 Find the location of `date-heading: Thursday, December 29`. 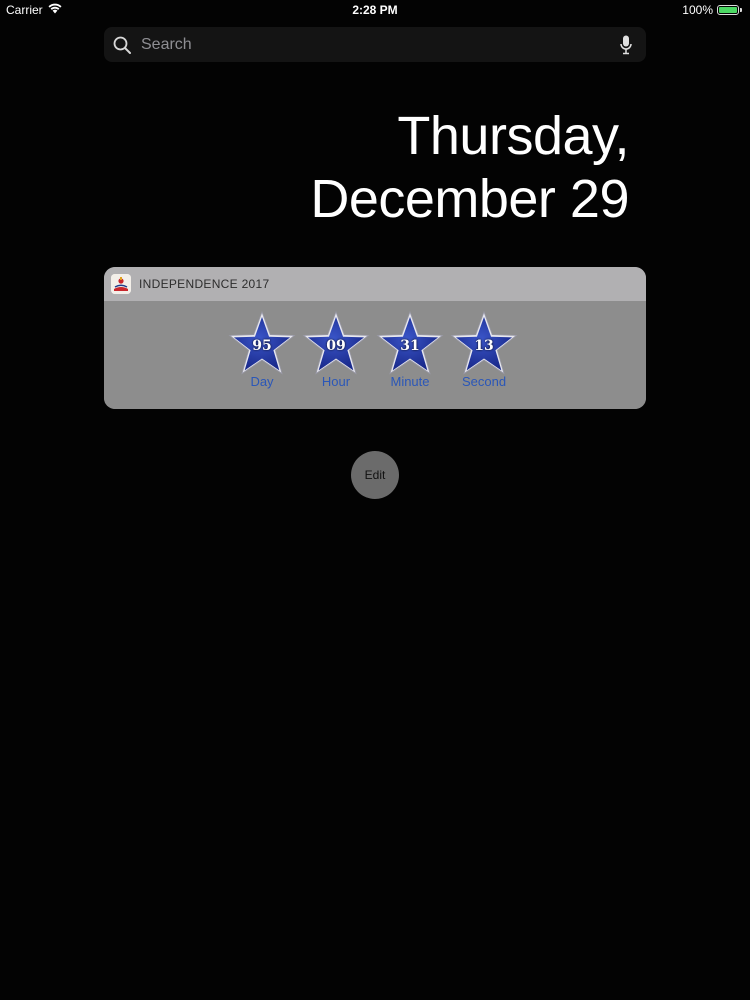

date-heading: Thursday, December 29 is located at coordinates (469, 168).